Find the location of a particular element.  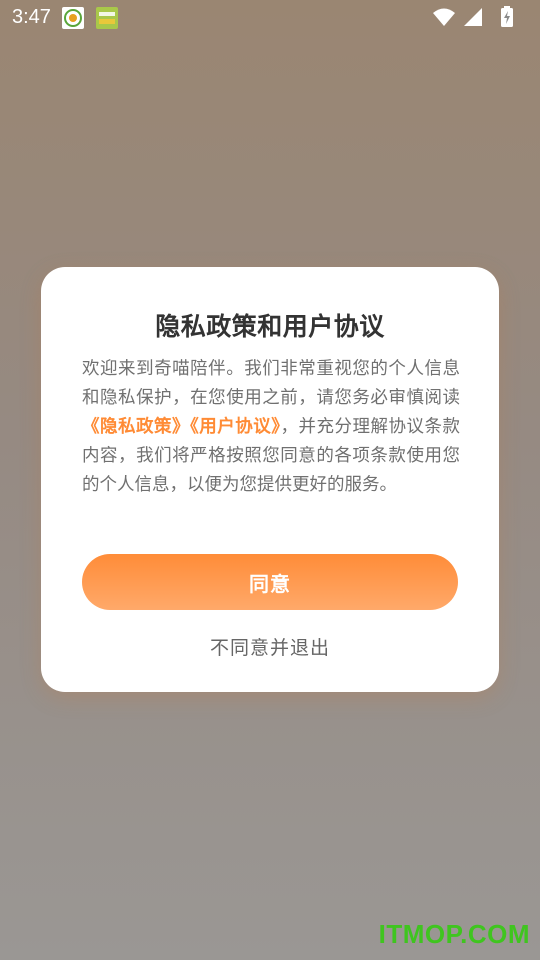

signal-icon is located at coordinates (473, 19).